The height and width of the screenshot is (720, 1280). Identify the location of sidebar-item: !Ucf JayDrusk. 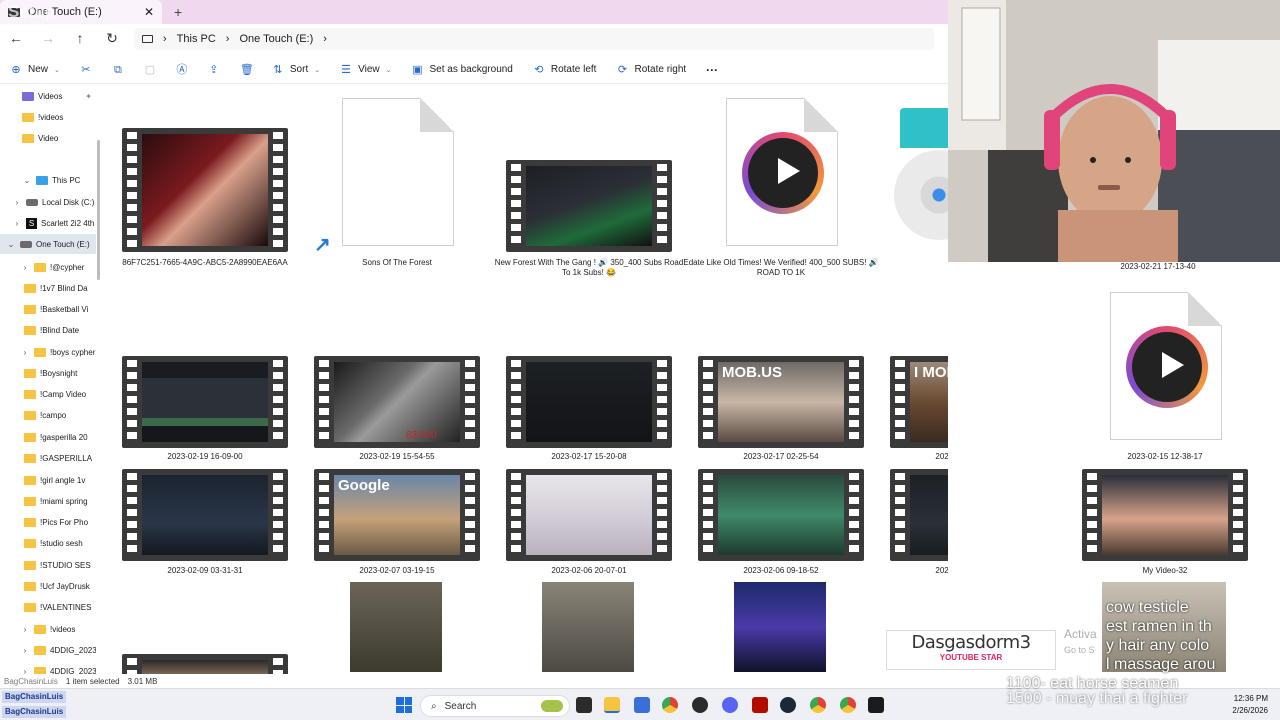
(48, 586).